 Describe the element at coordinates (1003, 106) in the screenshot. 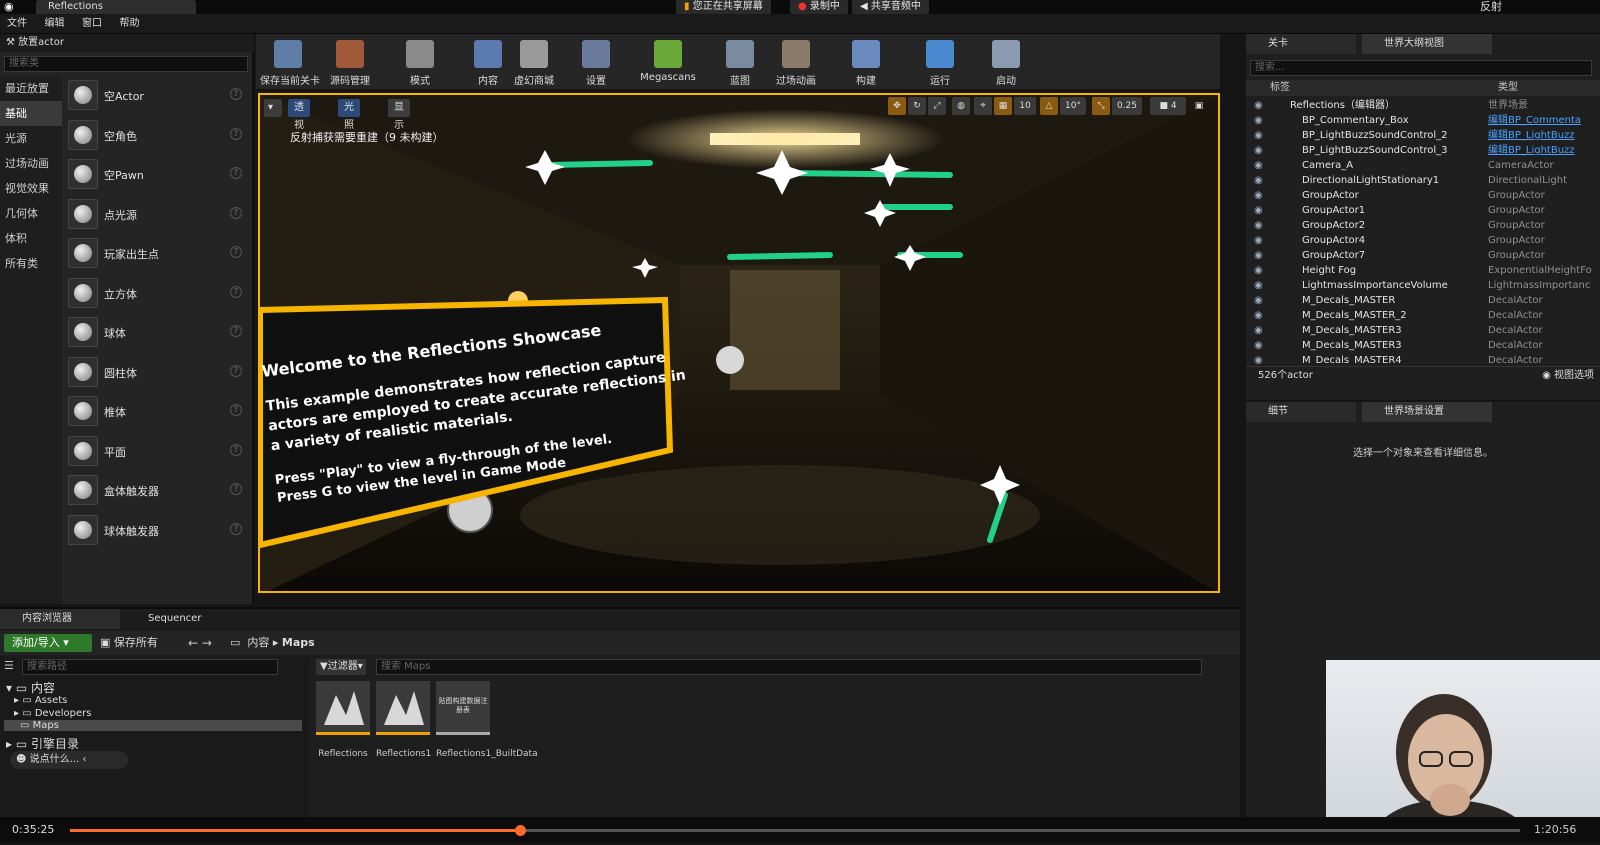

I see `grid-snap-icon: ▦` at that location.